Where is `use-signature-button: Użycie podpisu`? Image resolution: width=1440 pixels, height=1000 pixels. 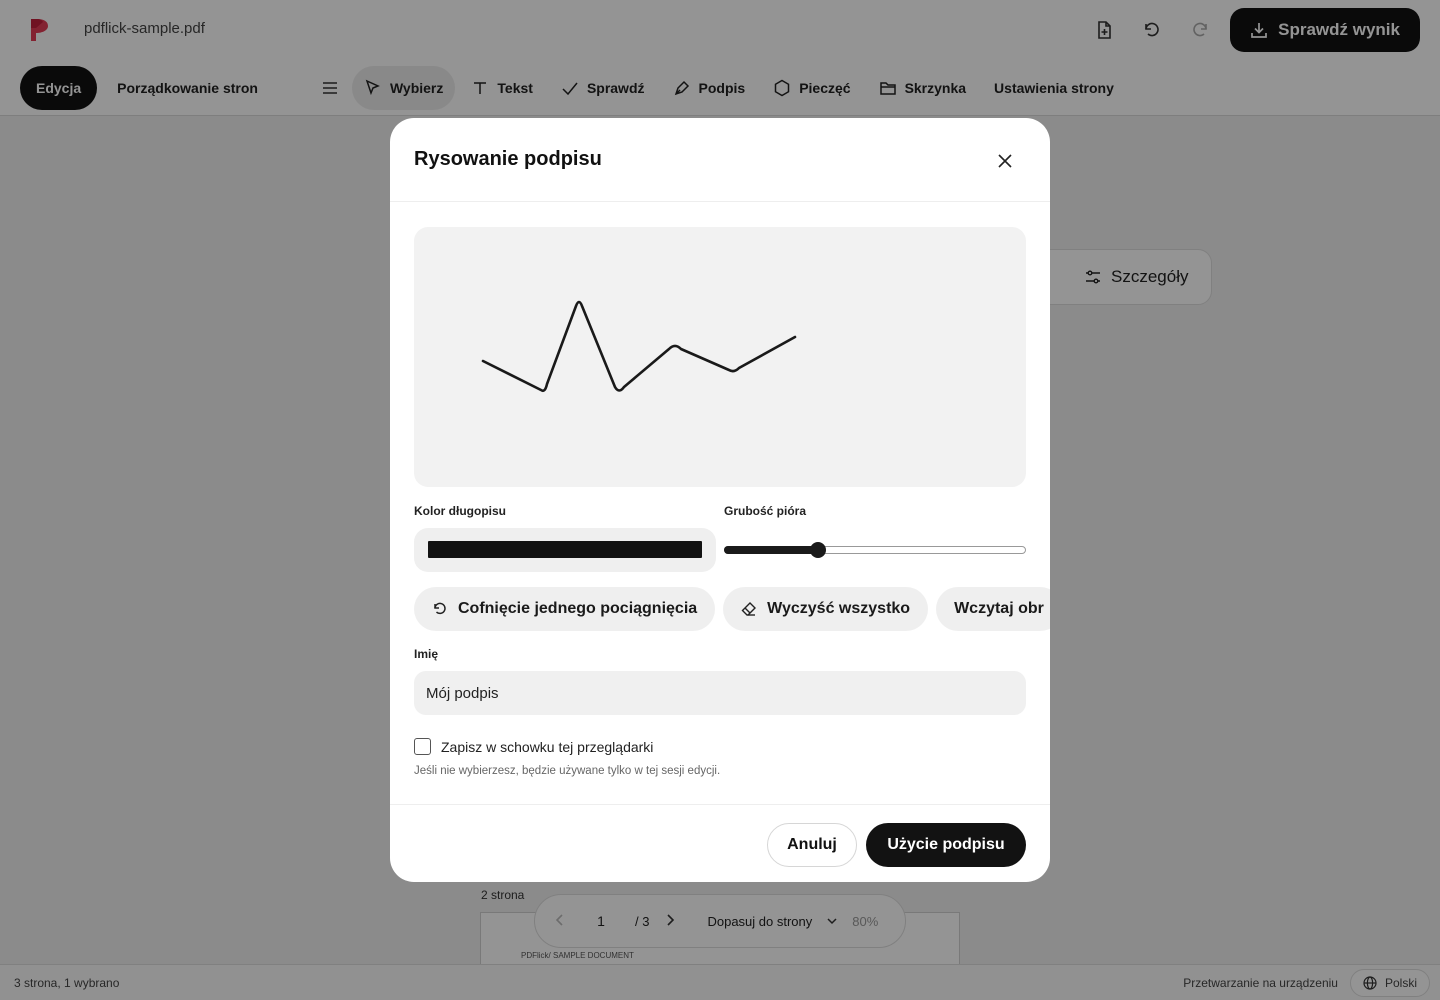
use-signature-button: Użycie podpisu is located at coordinates (946, 845).